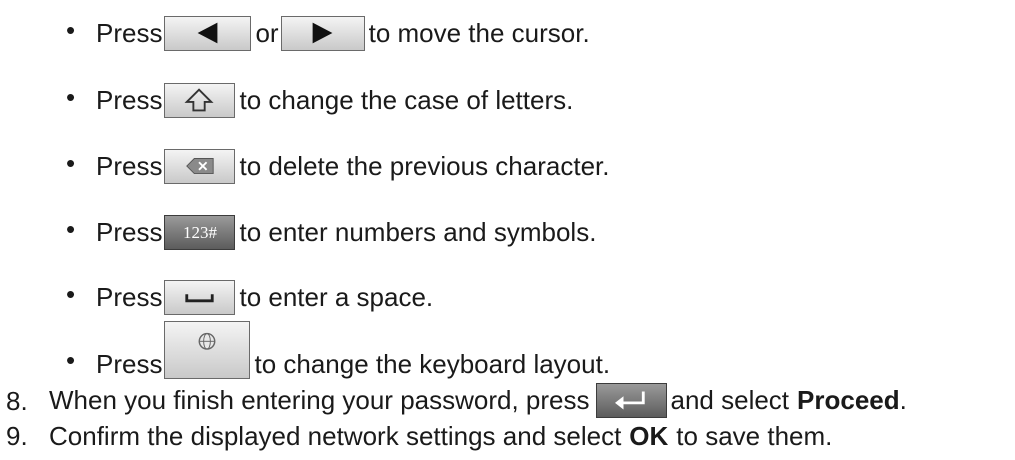 The width and height of the screenshot is (1015, 460). I want to click on numbers-symbols-label: 123#, so click(199, 232).